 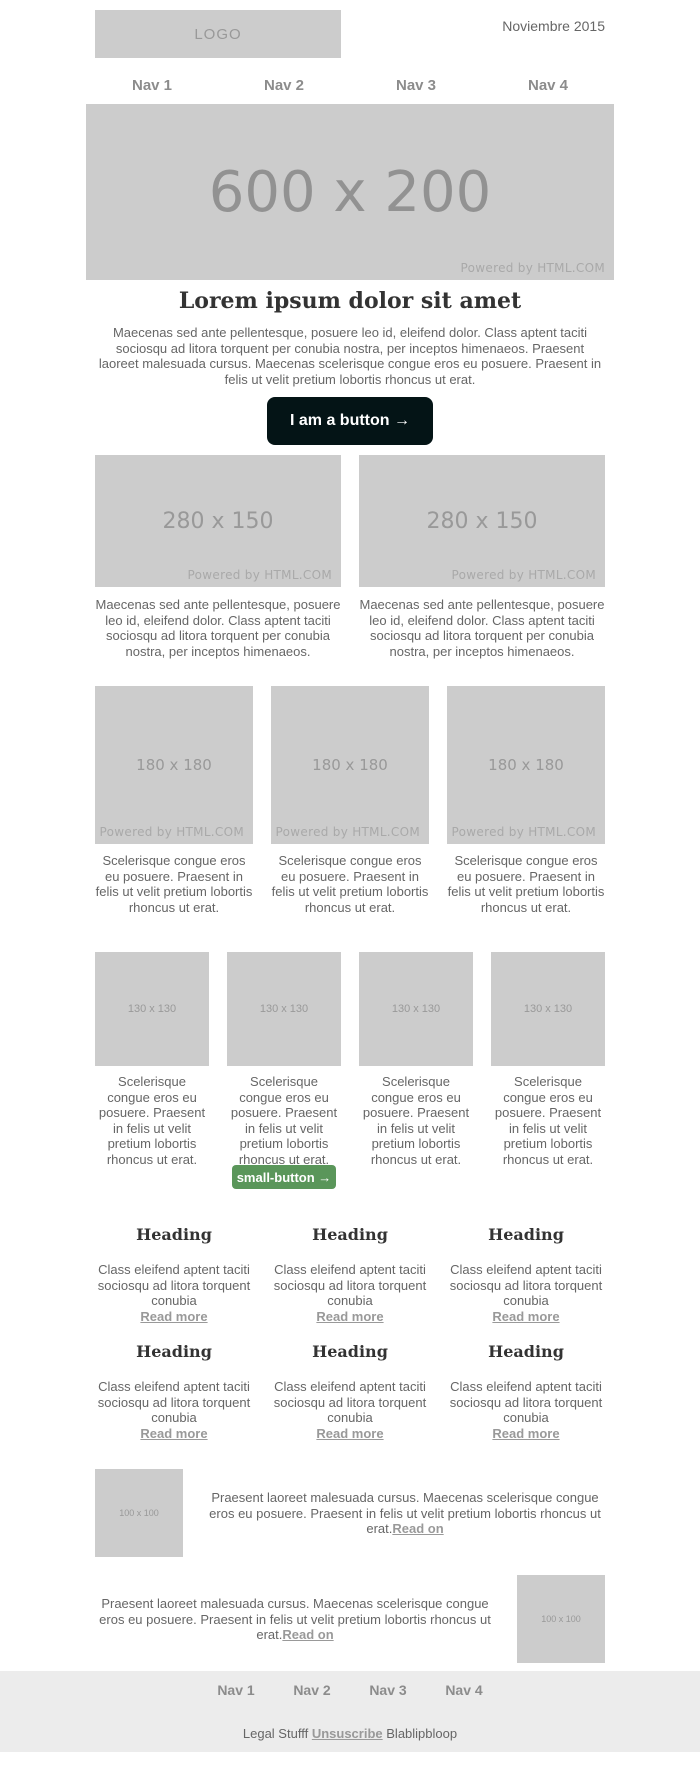 I want to click on grid-read-more-3: Read more, so click(x=526, y=1317).